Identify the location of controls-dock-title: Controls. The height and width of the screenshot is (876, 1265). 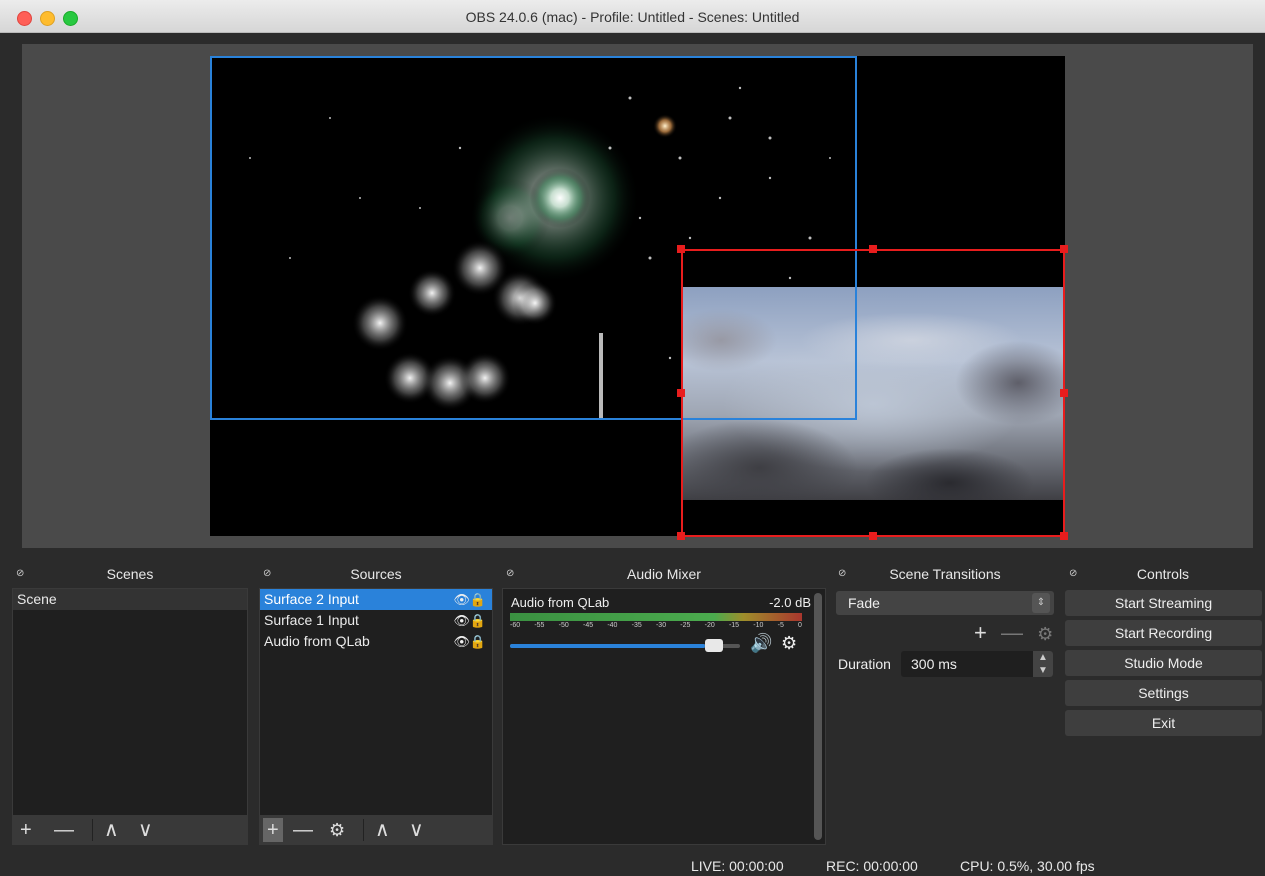
(1163, 574).